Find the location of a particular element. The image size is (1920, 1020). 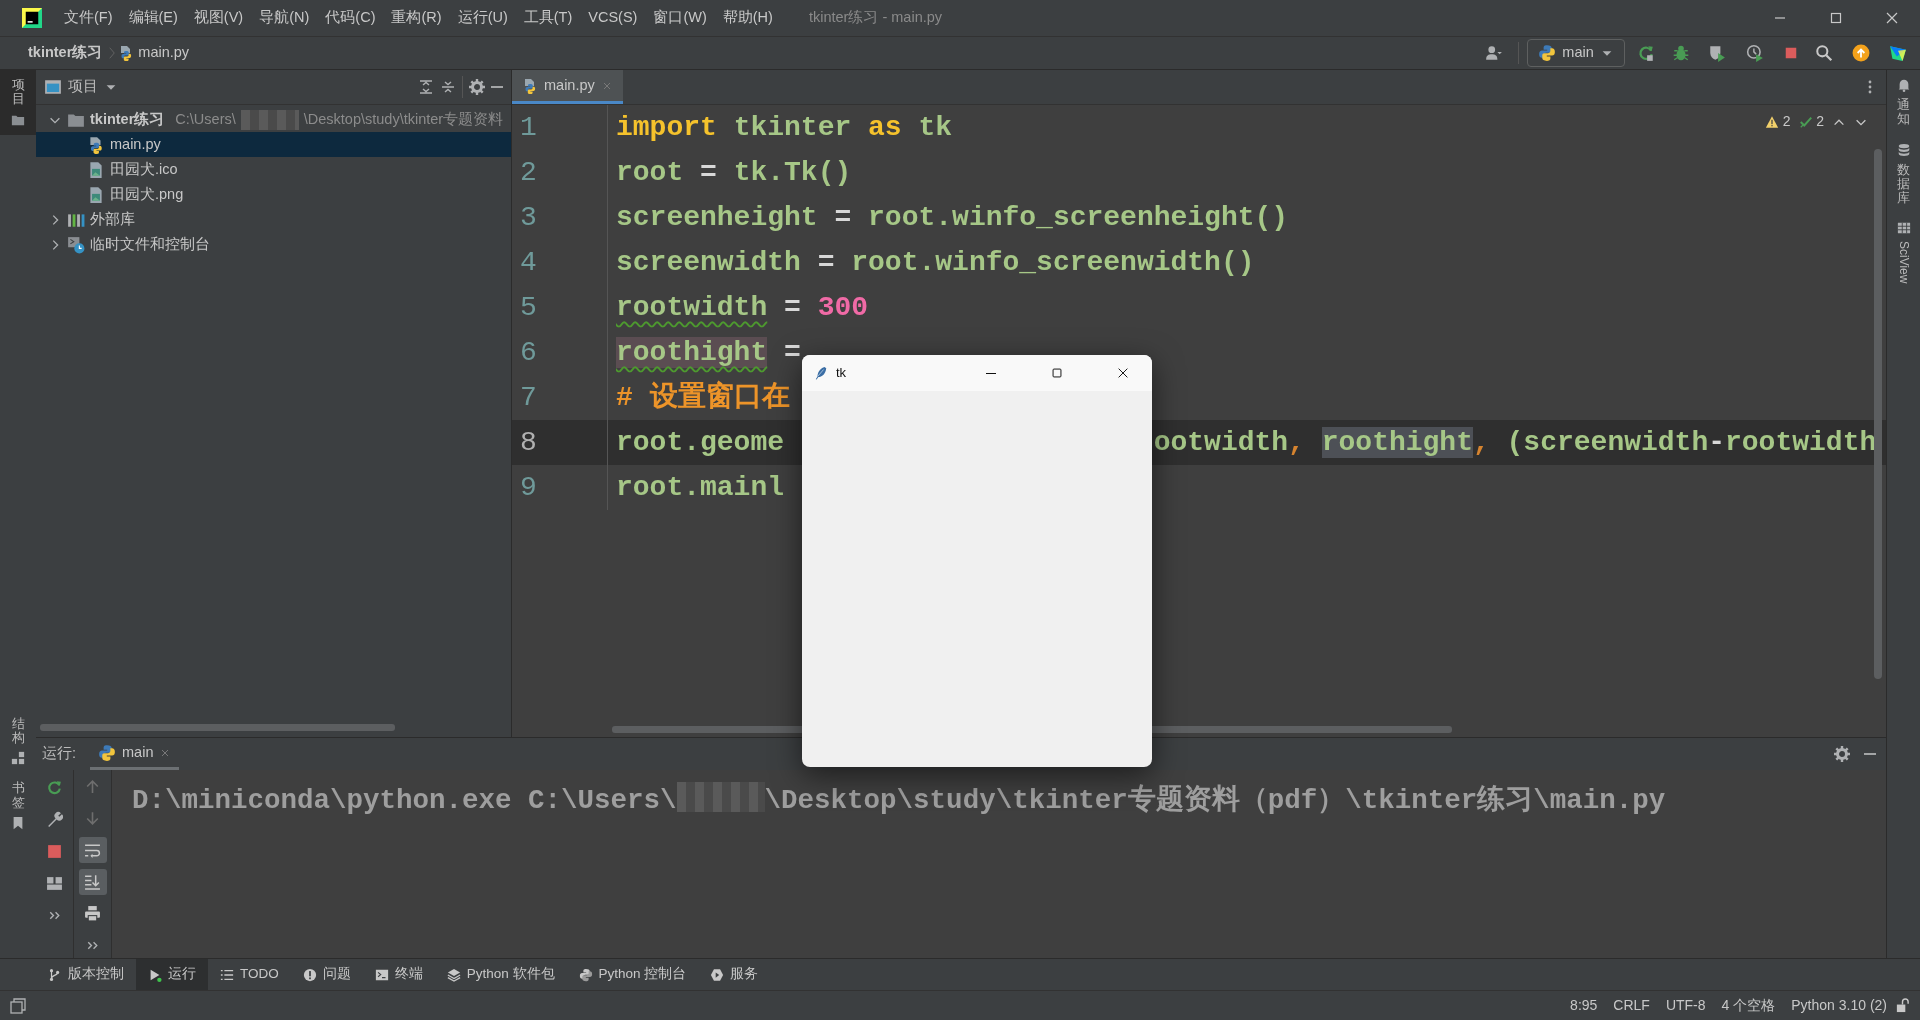

menu-item: 工具(T) is located at coordinates (548, 18).